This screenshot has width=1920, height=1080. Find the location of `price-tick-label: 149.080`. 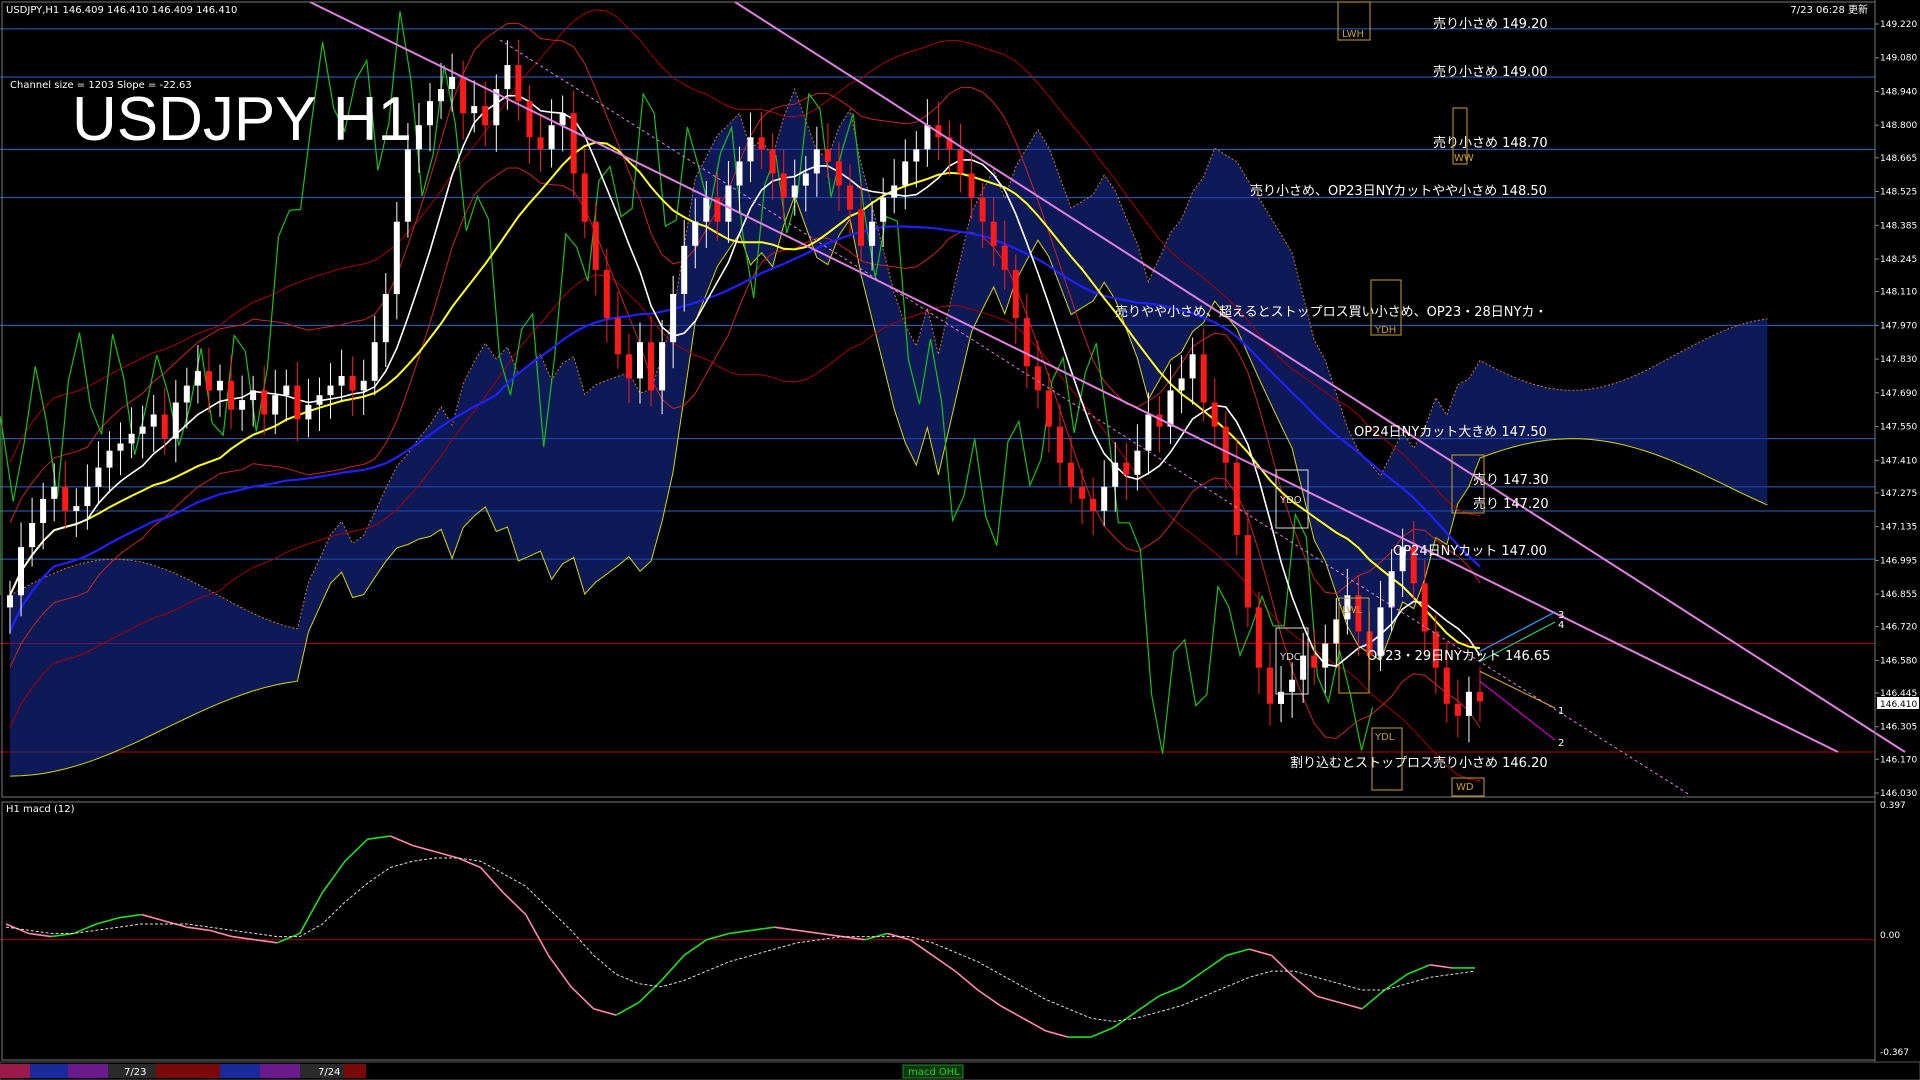

price-tick-label: 149.080 is located at coordinates (1898, 59).